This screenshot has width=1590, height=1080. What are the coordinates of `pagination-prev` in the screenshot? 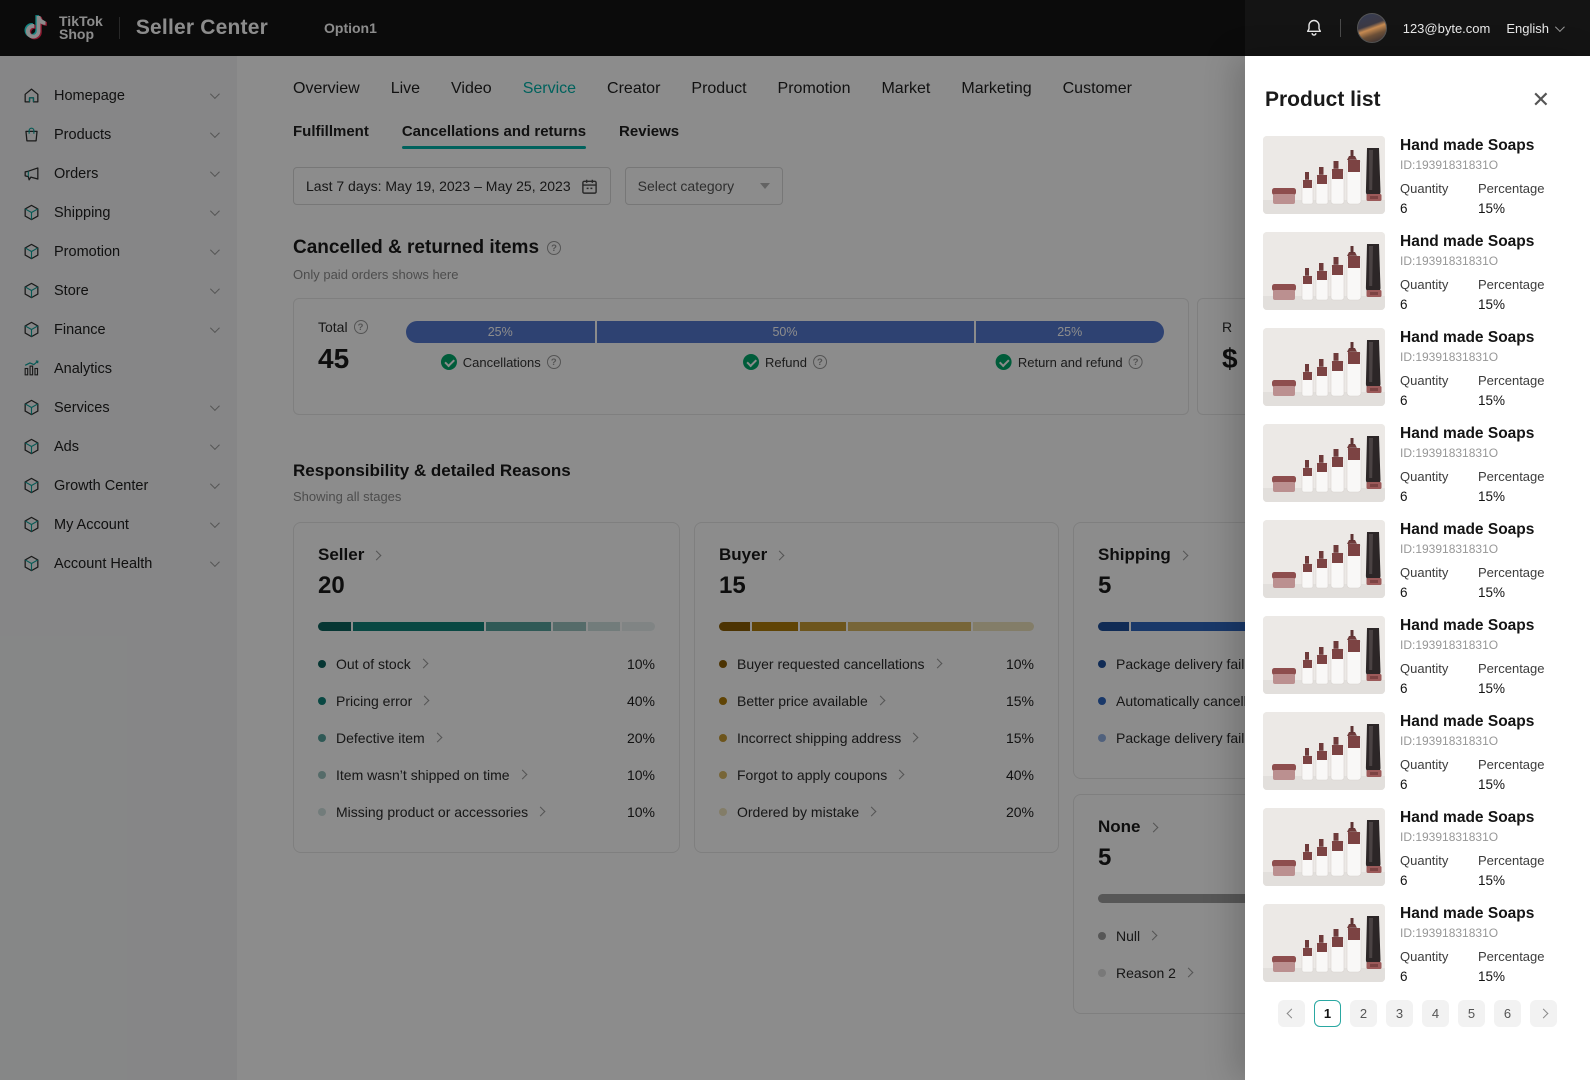 It's located at (1291, 1013).